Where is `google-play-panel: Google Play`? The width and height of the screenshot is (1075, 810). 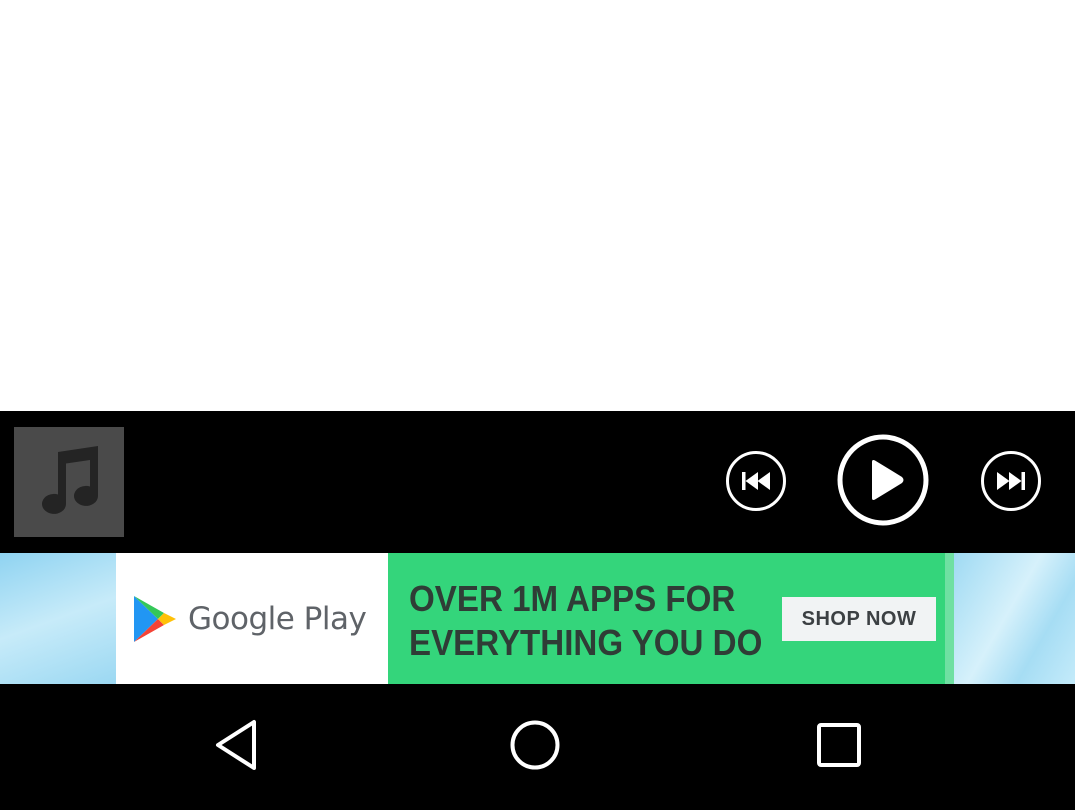
google-play-panel: Google Play is located at coordinates (252, 618).